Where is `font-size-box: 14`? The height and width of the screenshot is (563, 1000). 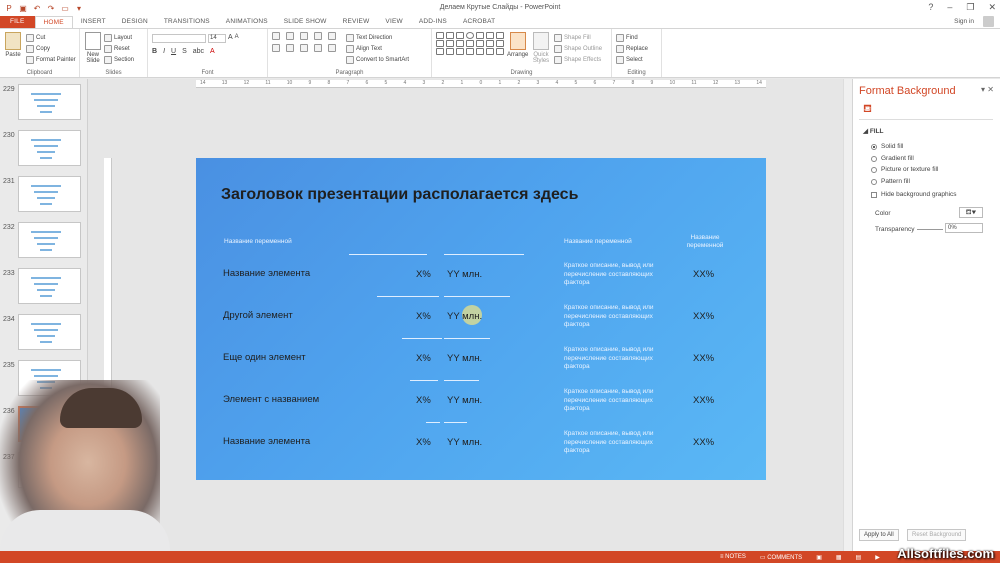 font-size-box: 14 is located at coordinates (217, 38).